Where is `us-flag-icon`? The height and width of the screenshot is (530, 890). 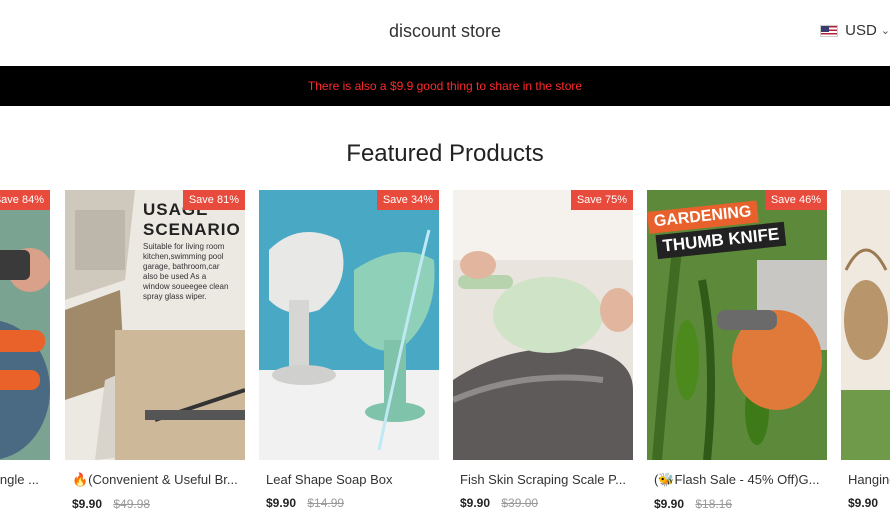
us-flag-icon is located at coordinates (829, 30).